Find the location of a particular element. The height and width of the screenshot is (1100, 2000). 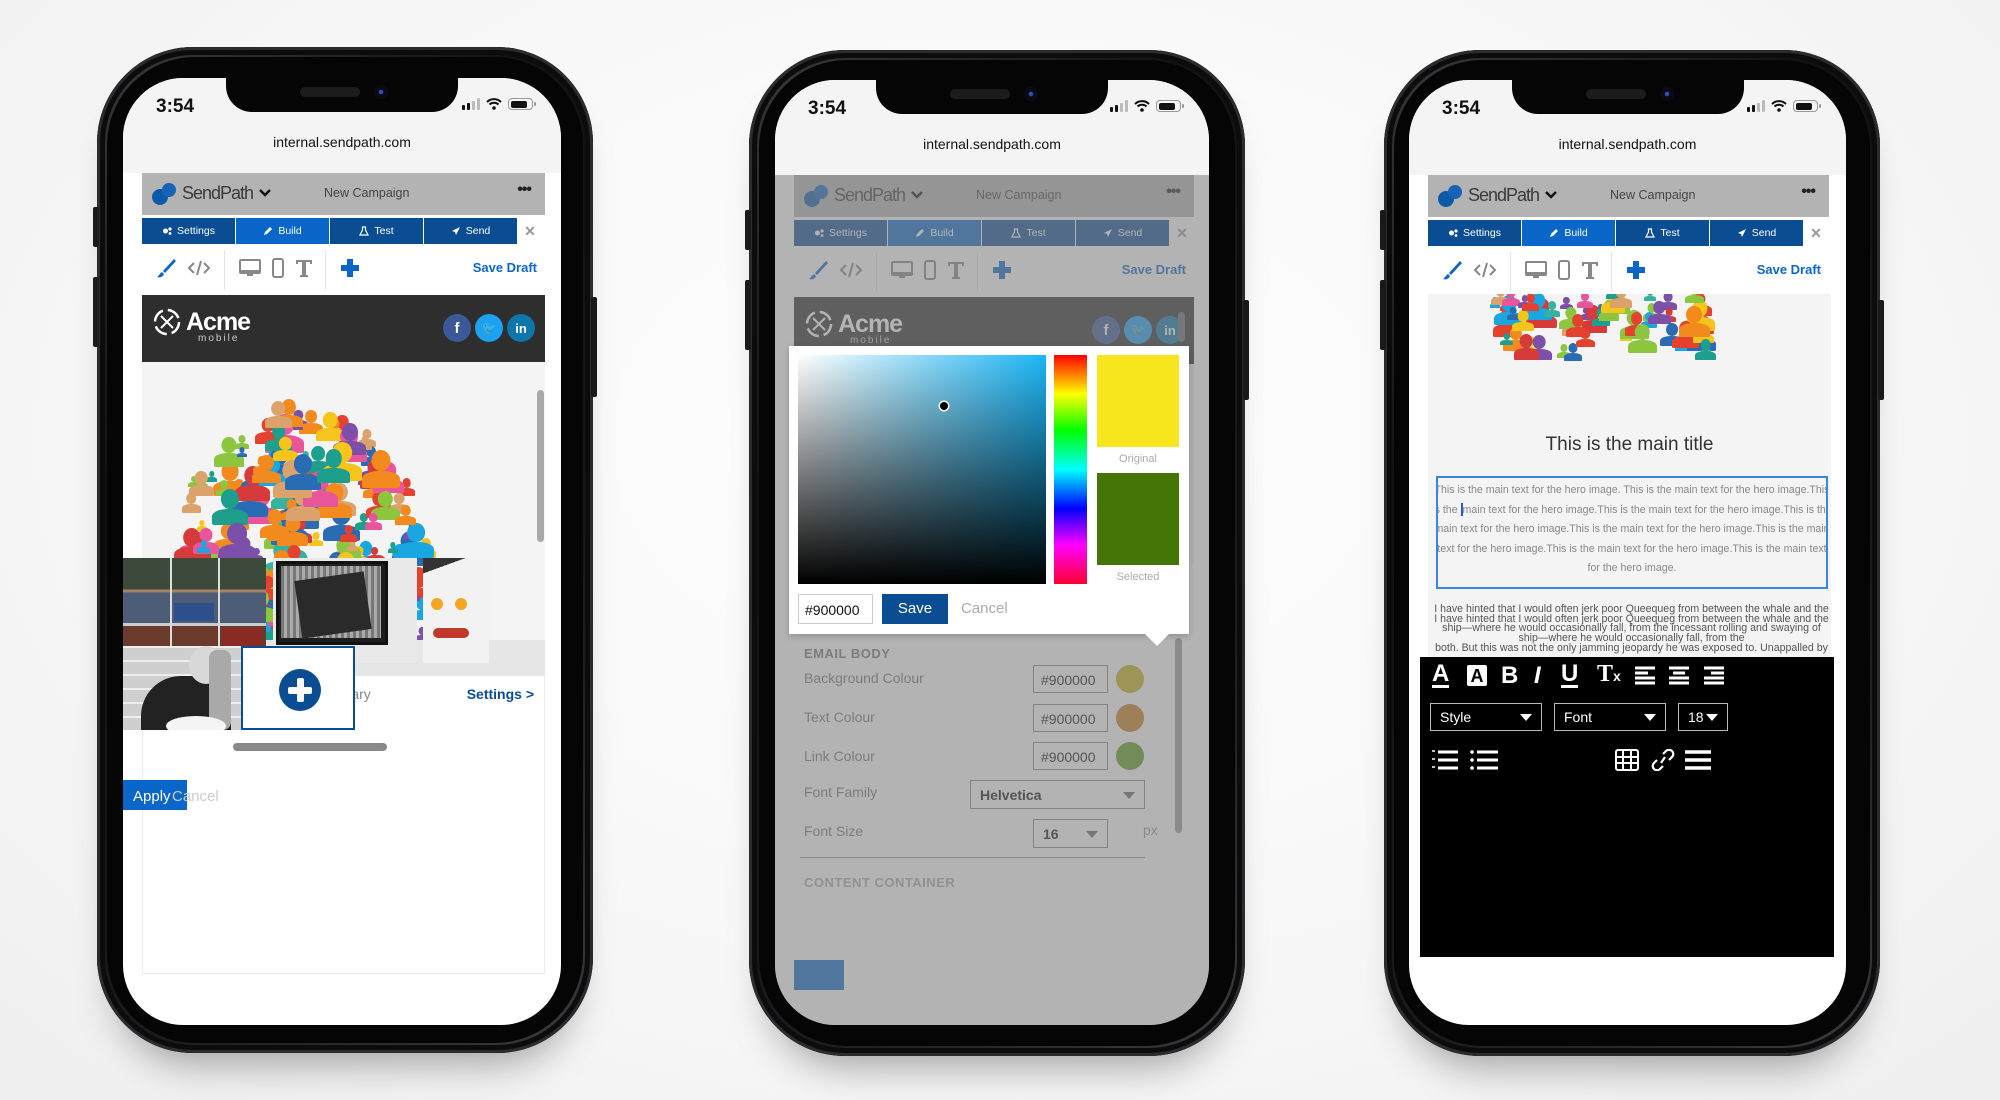

italic-icon: I is located at coordinates (1537, 676).